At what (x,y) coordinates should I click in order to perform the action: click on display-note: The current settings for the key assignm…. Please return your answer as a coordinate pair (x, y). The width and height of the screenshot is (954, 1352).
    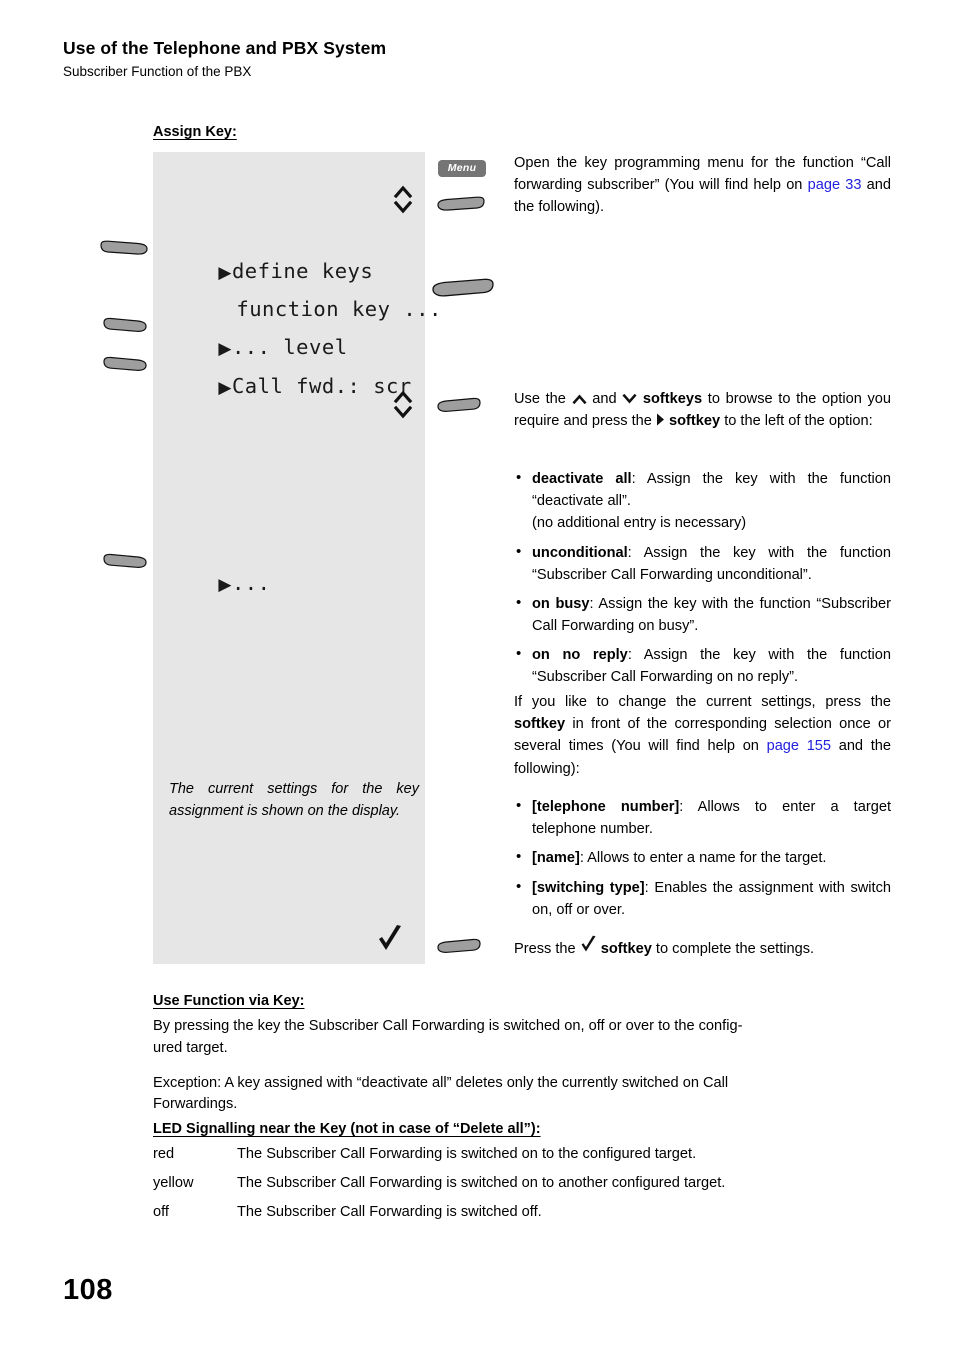
    Looking at the image, I should click on (294, 800).